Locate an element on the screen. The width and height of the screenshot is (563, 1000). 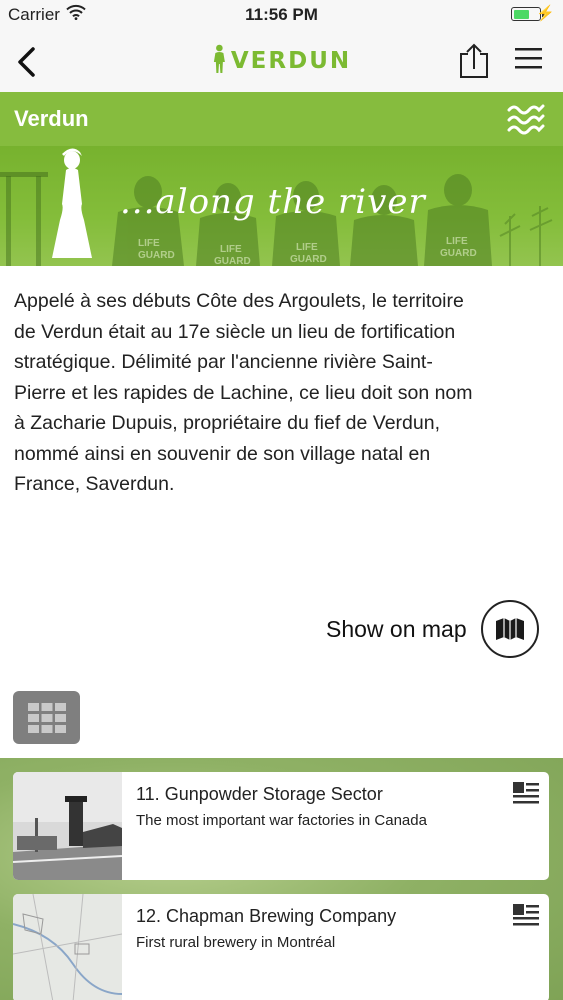
map-icon is located at coordinates (509, 629).